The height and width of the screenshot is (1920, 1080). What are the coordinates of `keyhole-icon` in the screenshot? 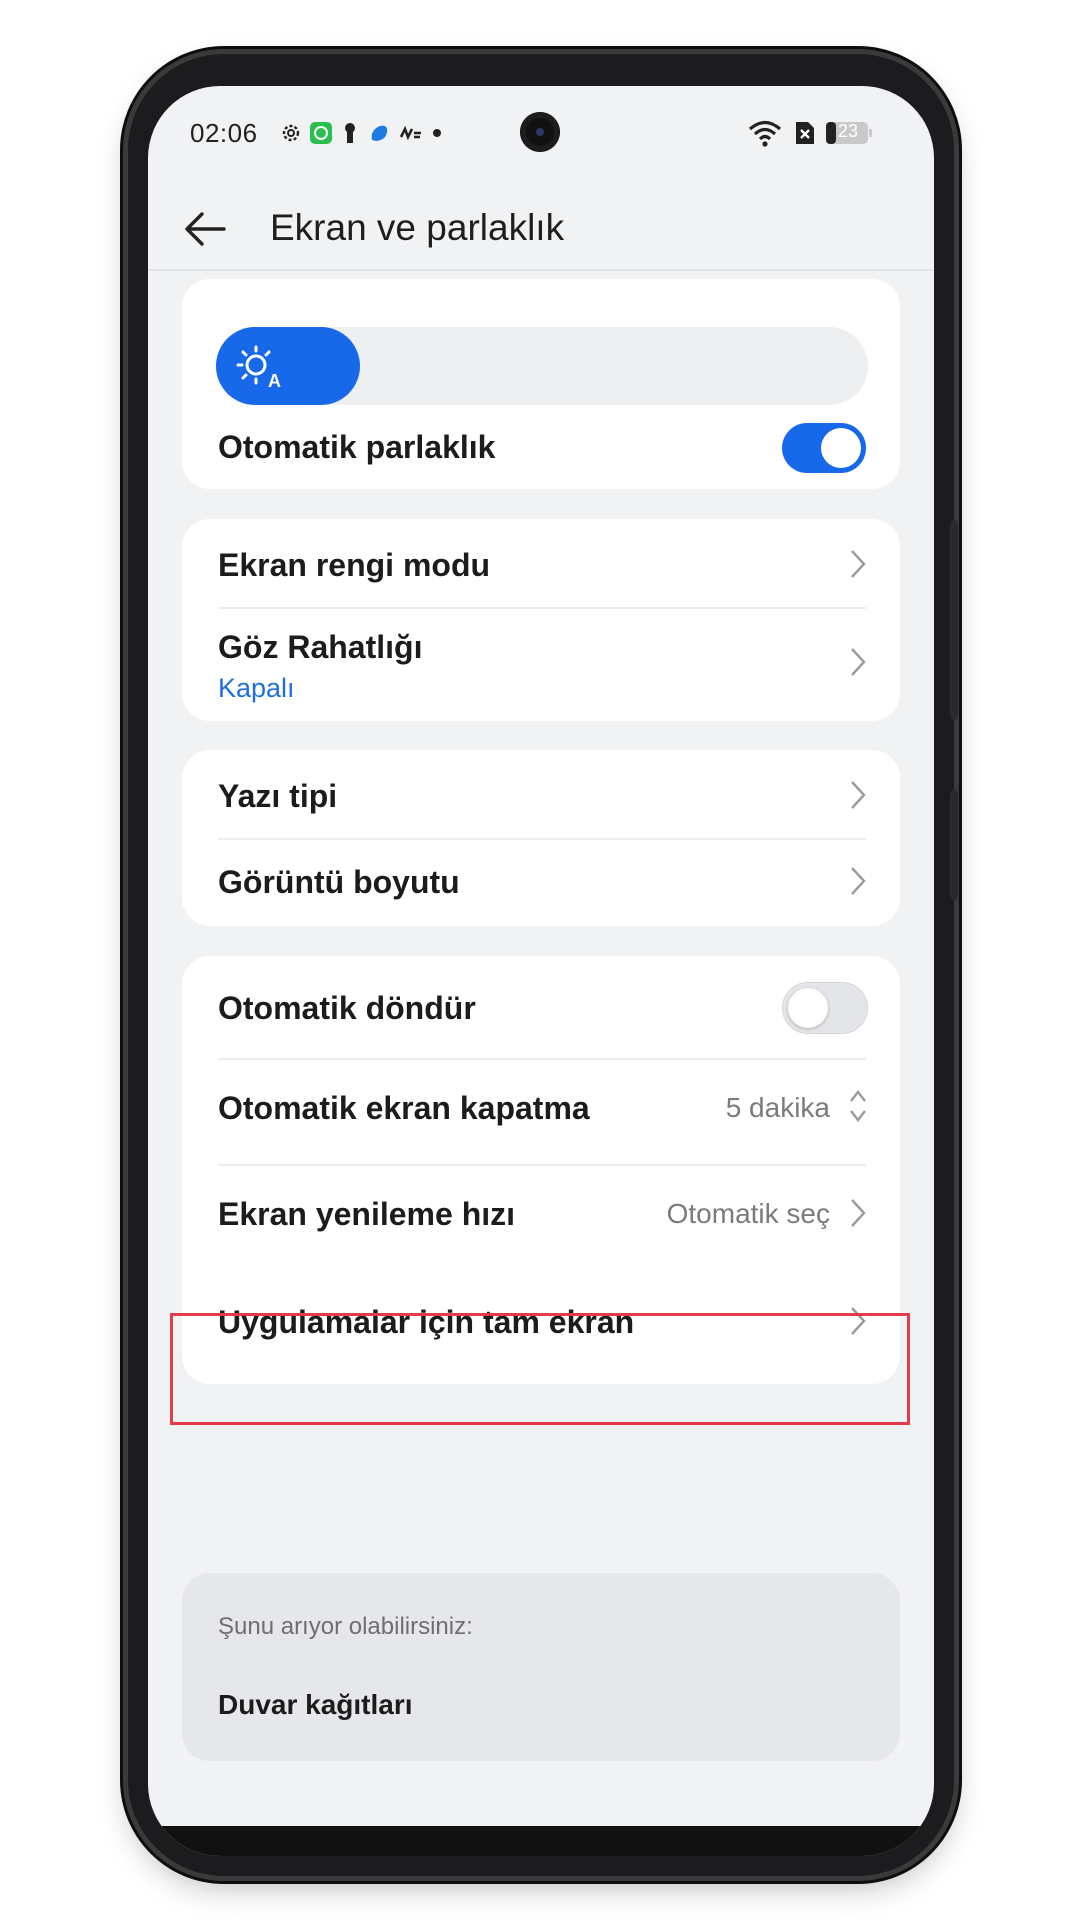 It's located at (350, 133).